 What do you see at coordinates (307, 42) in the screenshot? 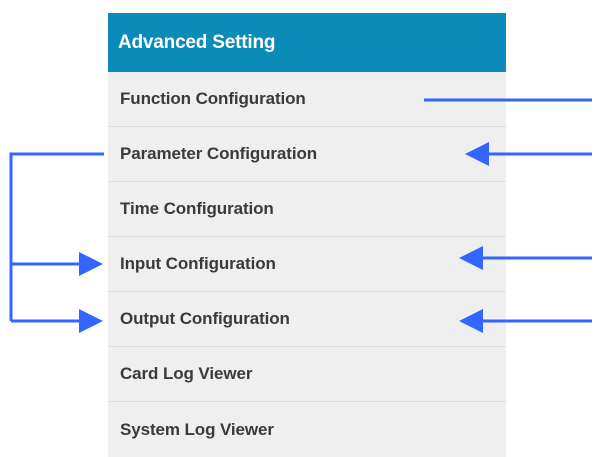
I see `menu-header: Advanced Setting` at bounding box center [307, 42].